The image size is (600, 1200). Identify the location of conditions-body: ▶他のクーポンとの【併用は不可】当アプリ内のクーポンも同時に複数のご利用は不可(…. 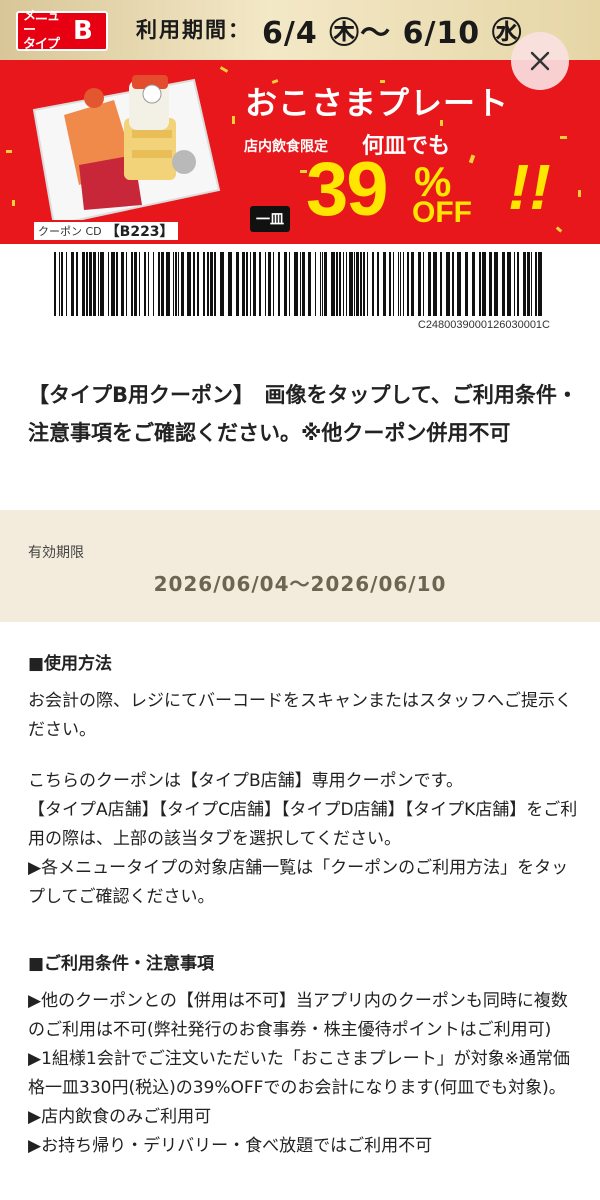
(299, 1073).